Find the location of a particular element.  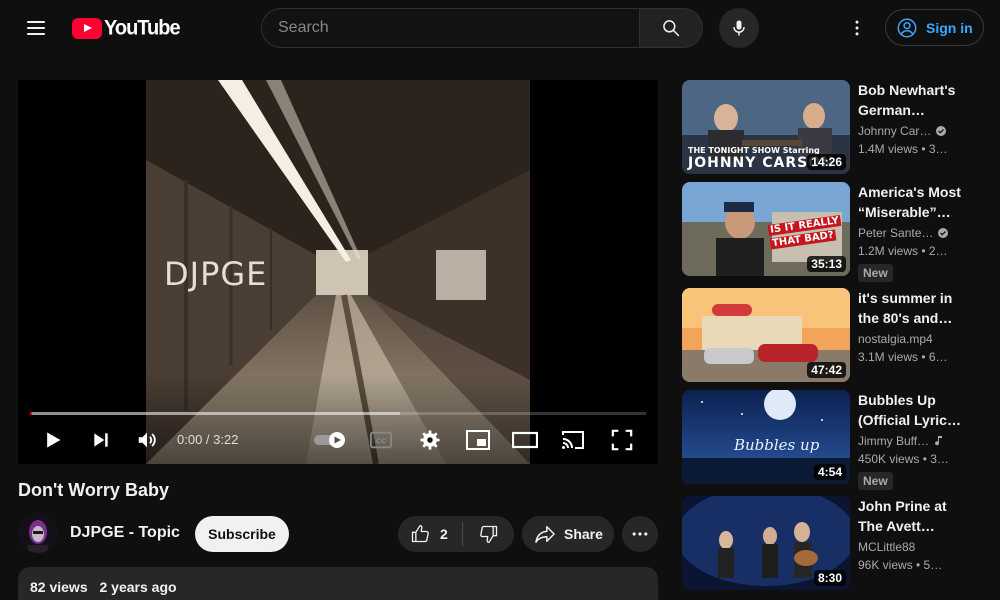

like-dislike-group: 2 is located at coordinates (456, 534).